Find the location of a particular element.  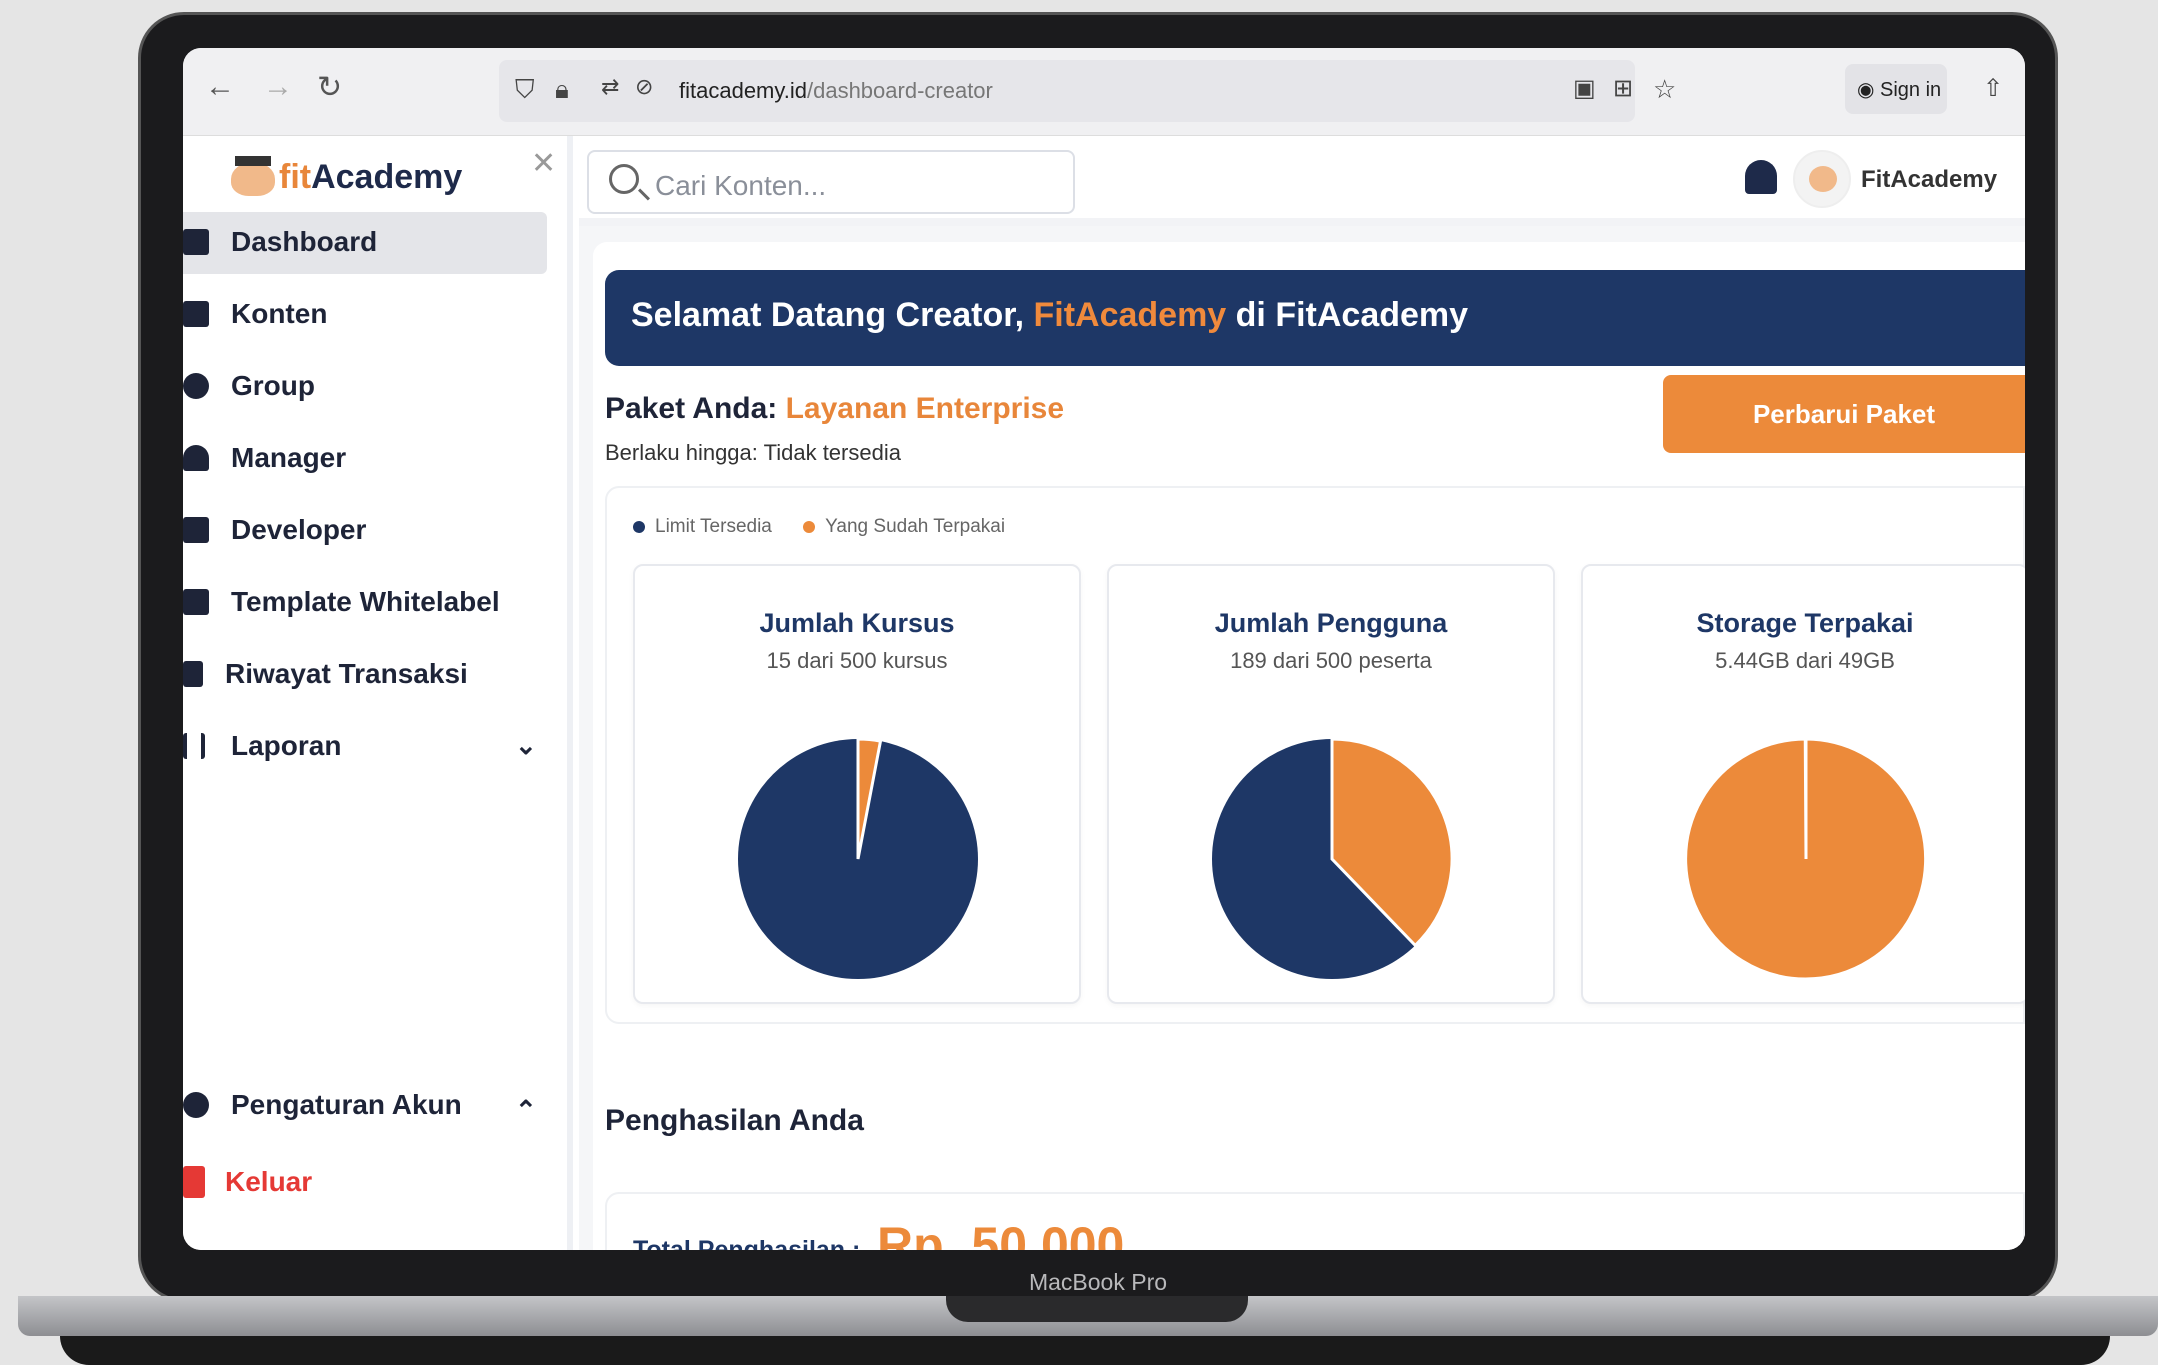

legend-used: Yang Sudah Terpakai is located at coordinates (904, 526).